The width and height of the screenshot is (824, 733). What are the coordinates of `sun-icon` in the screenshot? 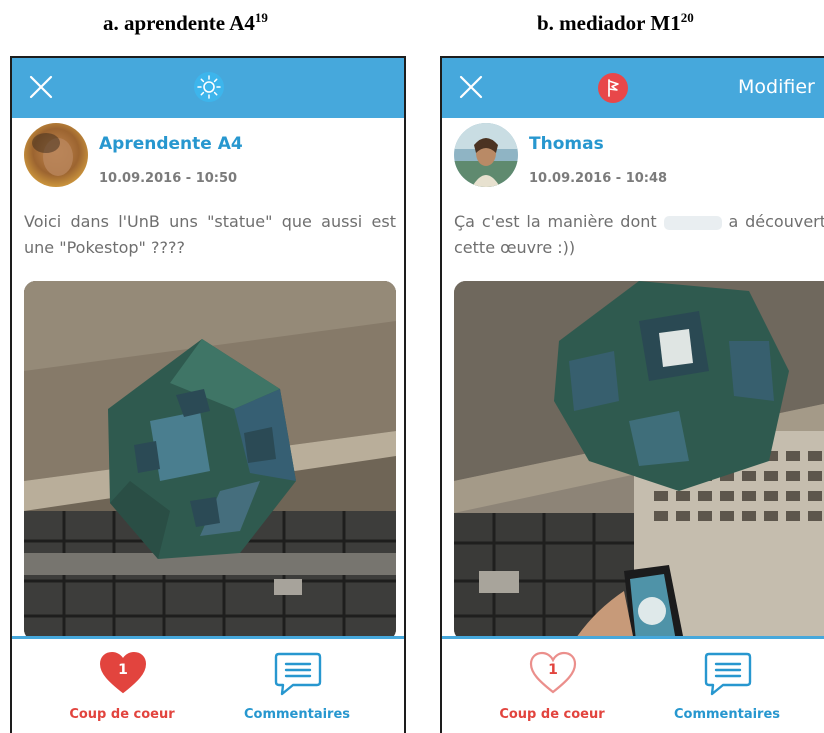 It's located at (209, 87).